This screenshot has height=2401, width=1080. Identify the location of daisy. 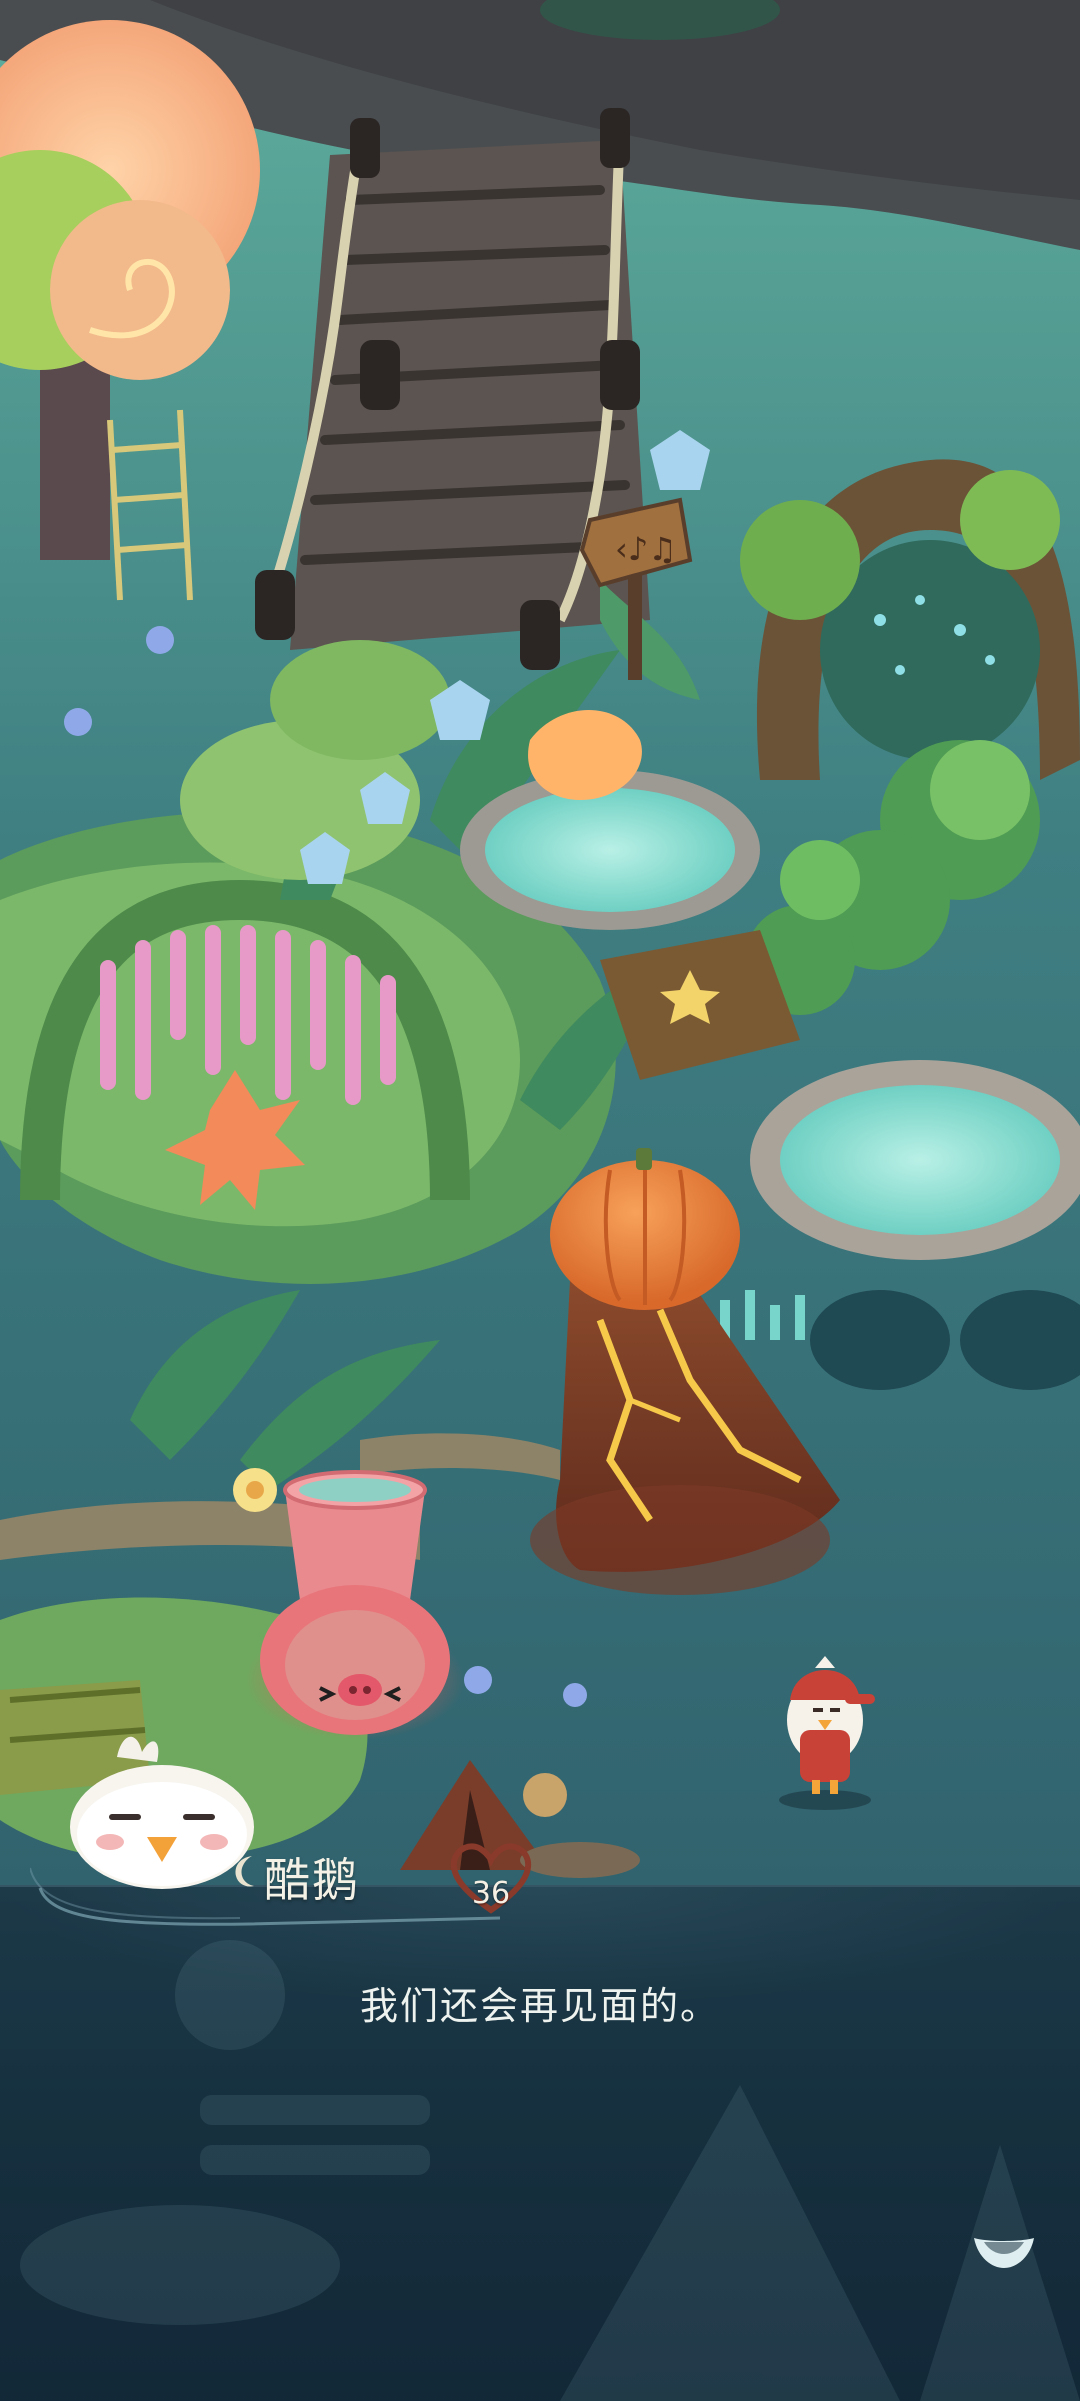
(255, 1490).